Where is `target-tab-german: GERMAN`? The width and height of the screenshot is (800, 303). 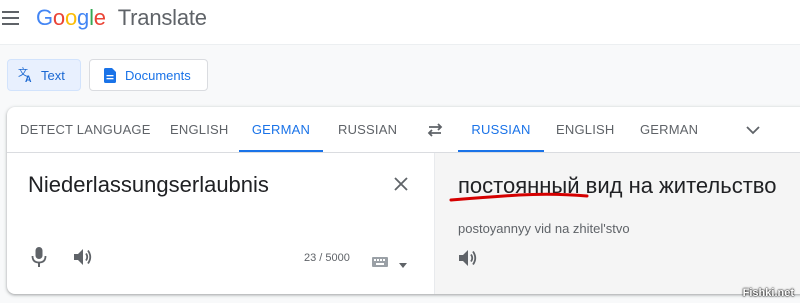
target-tab-german: GERMAN is located at coordinates (669, 129).